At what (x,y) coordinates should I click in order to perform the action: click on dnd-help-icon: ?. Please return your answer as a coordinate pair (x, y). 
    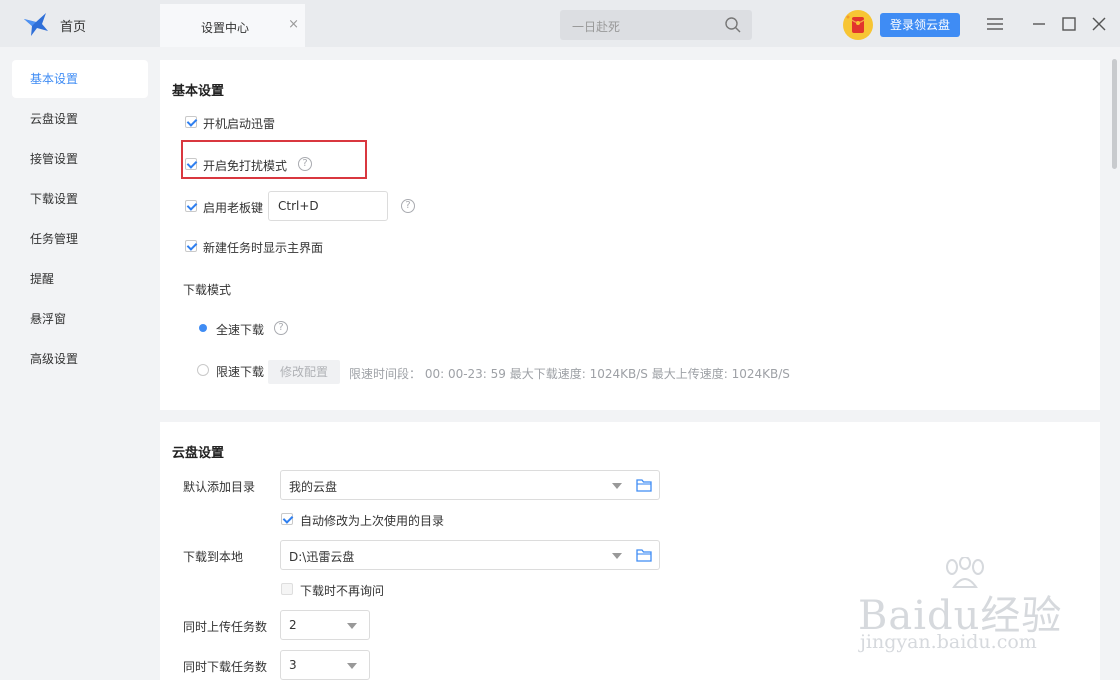
    Looking at the image, I should click on (305, 164).